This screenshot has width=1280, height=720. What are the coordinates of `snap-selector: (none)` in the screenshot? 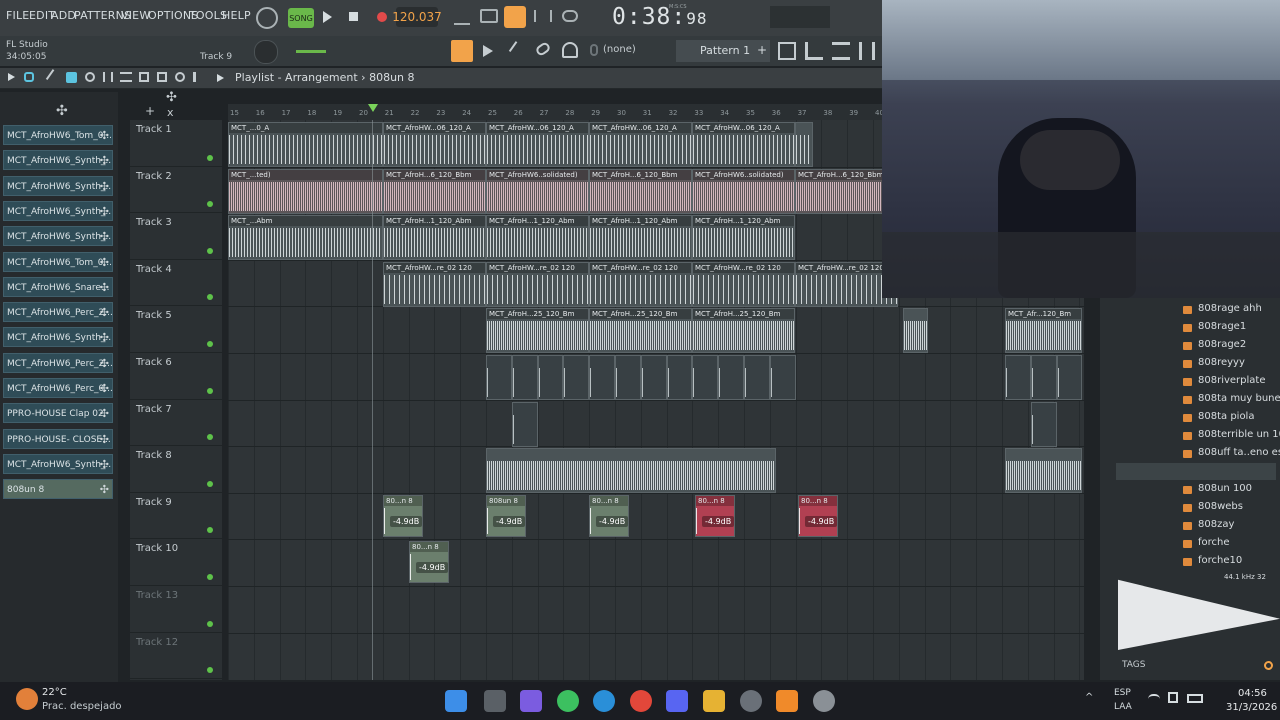 It's located at (619, 49).